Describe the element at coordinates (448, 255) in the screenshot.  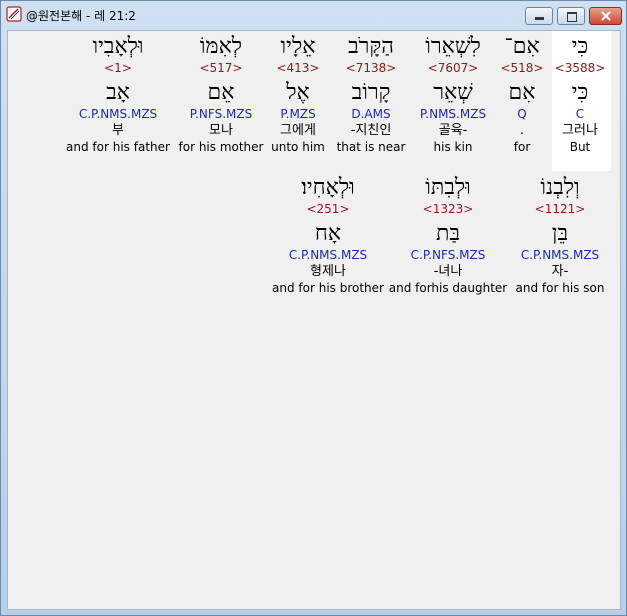
I see `parsing-code: C.P.NFS.MZS` at that location.